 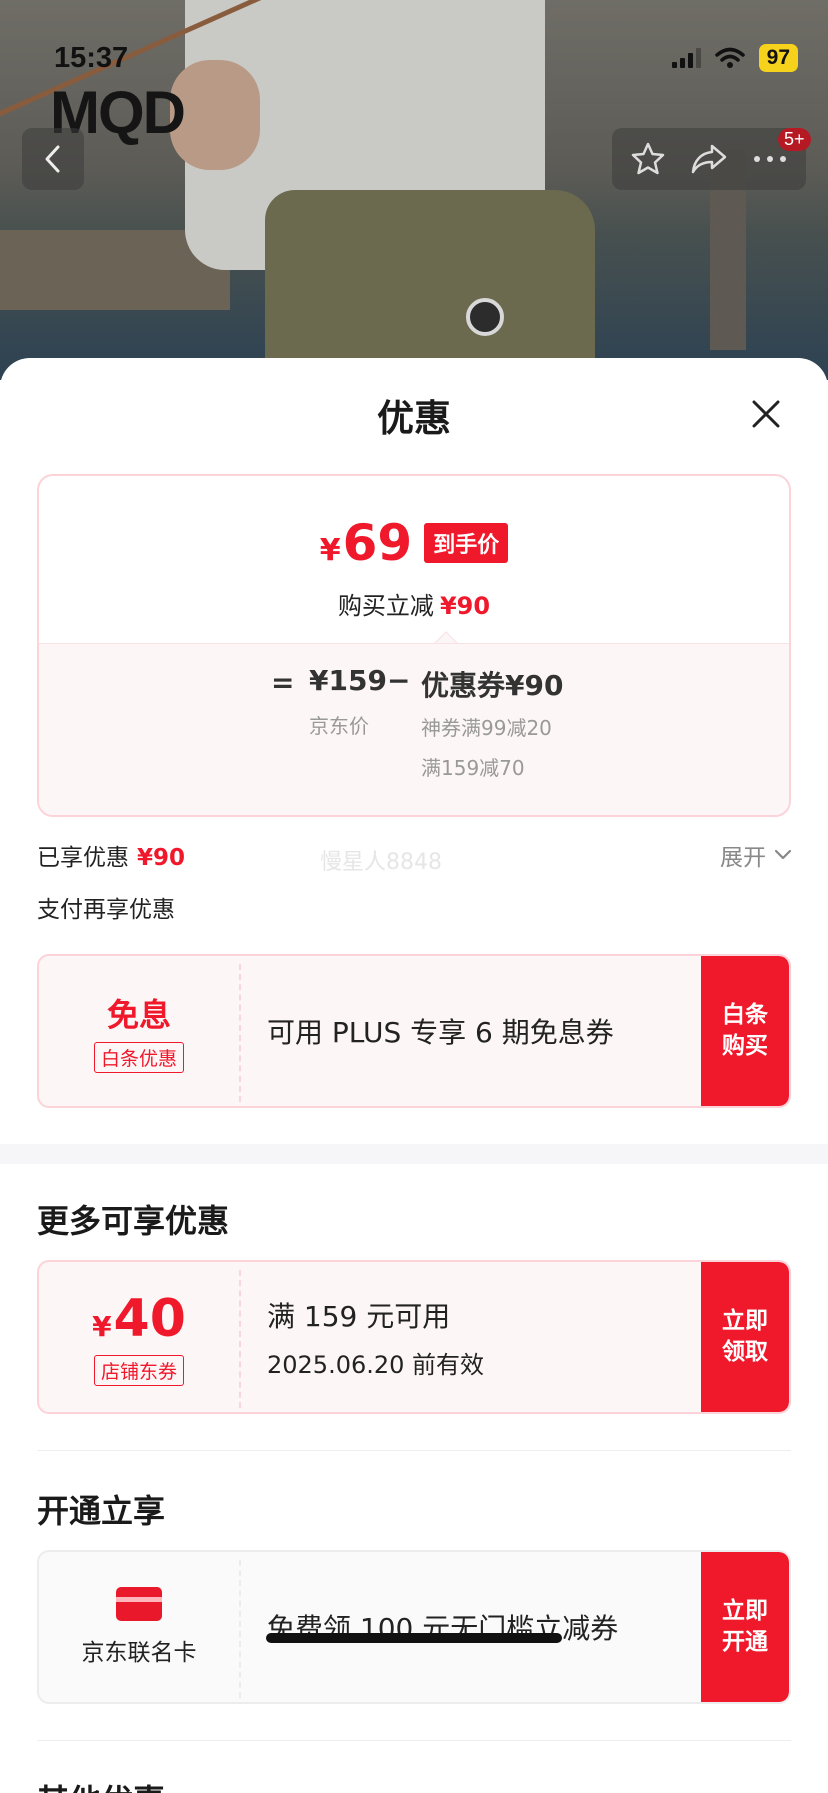 What do you see at coordinates (139, 1653) in the screenshot?
I see `card-name: 京东联名卡` at bounding box center [139, 1653].